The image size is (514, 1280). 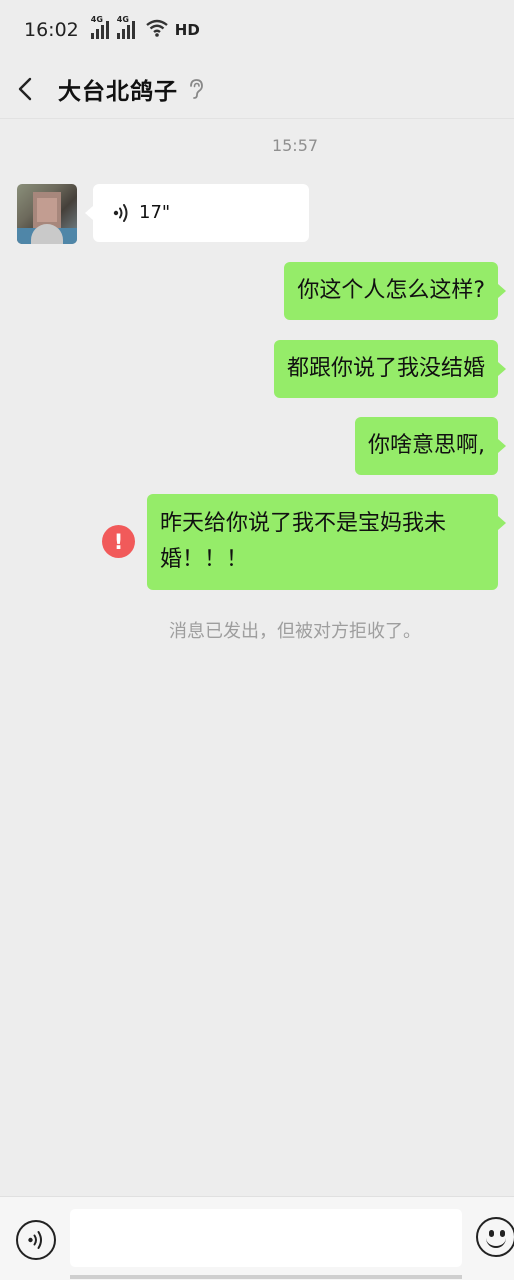 I want to click on emoji-icon, so click(x=495, y=1237).